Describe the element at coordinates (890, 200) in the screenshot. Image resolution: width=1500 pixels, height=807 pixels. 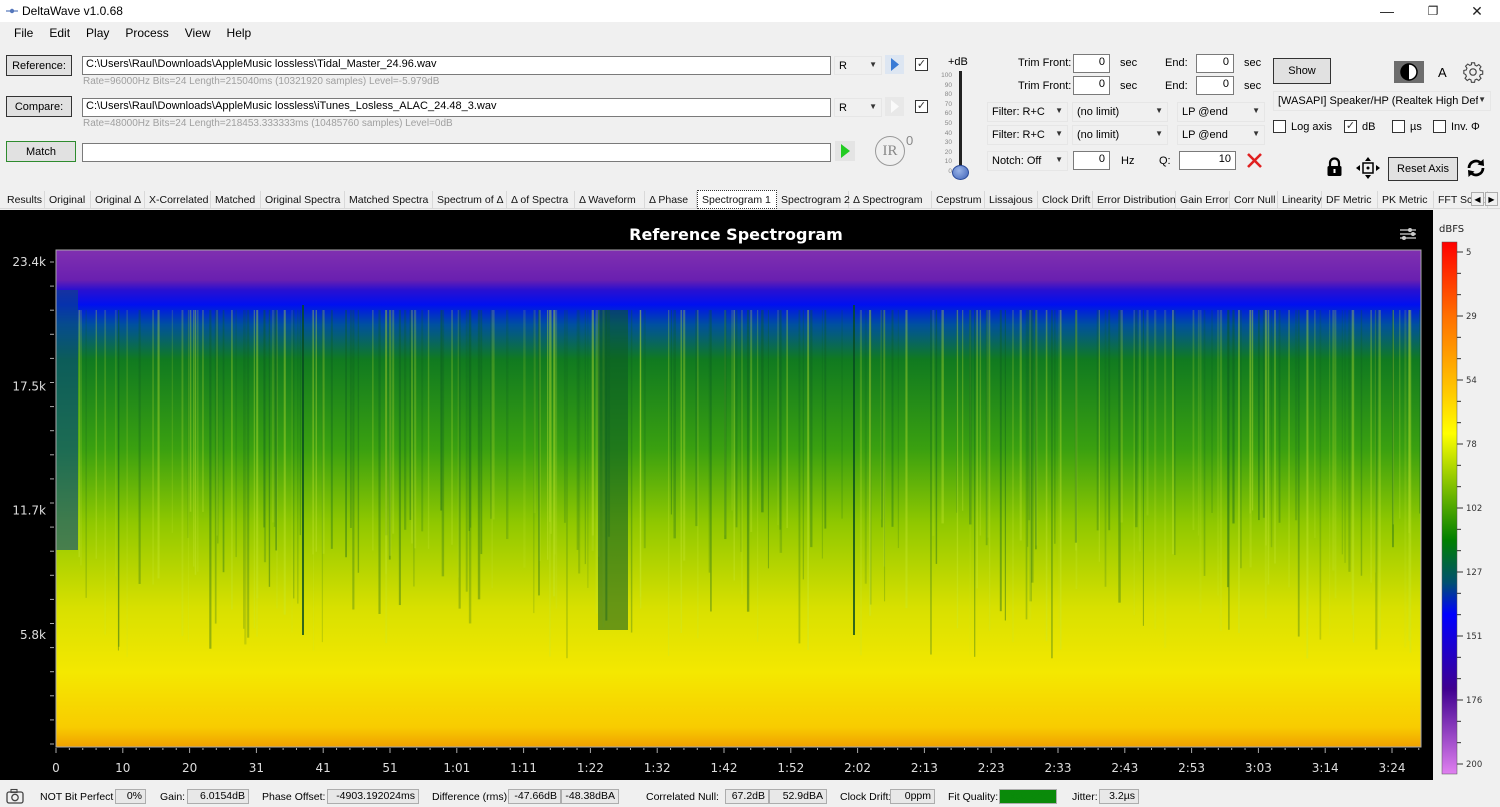
I see `tab-spectrogram: Δ Spectrogram` at that location.